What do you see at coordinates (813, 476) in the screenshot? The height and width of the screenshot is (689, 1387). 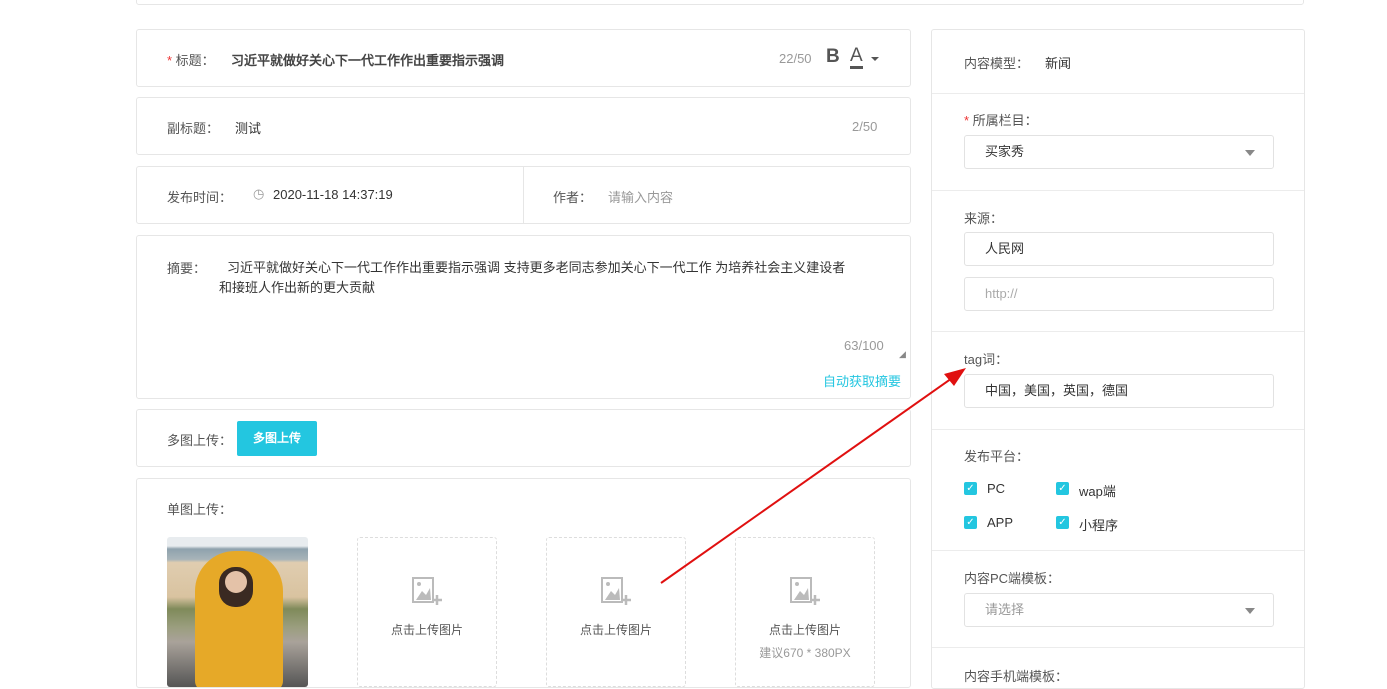 I see `annotation-arrow-icon` at bounding box center [813, 476].